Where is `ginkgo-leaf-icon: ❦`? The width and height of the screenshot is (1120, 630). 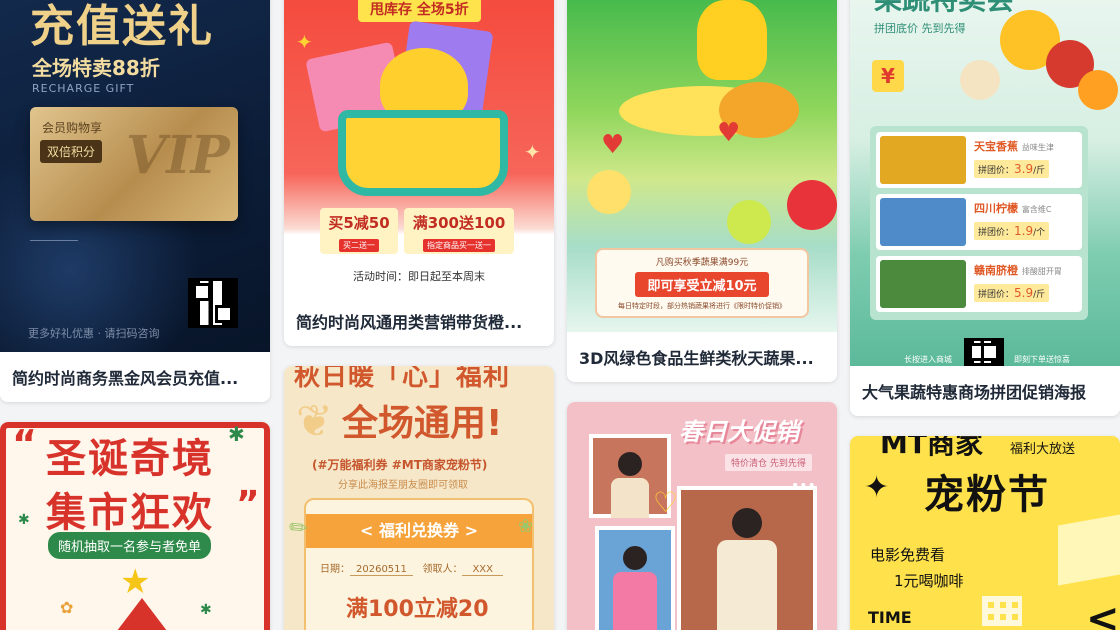
ginkgo-leaf-icon: ❦ is located at coordinates (314, 421).